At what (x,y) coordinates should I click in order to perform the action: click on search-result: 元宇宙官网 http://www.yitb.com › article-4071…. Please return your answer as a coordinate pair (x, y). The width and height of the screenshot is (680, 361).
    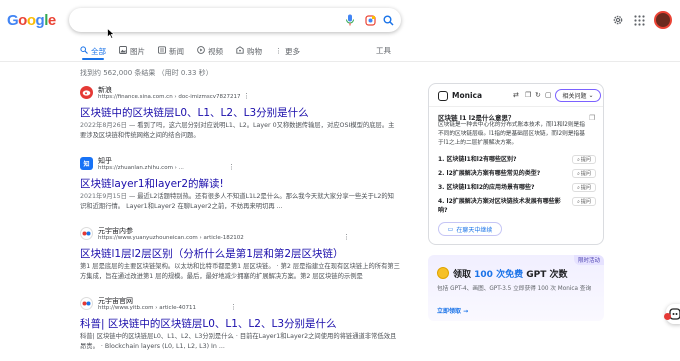
    Looking at the image, I should click on (240, 327).